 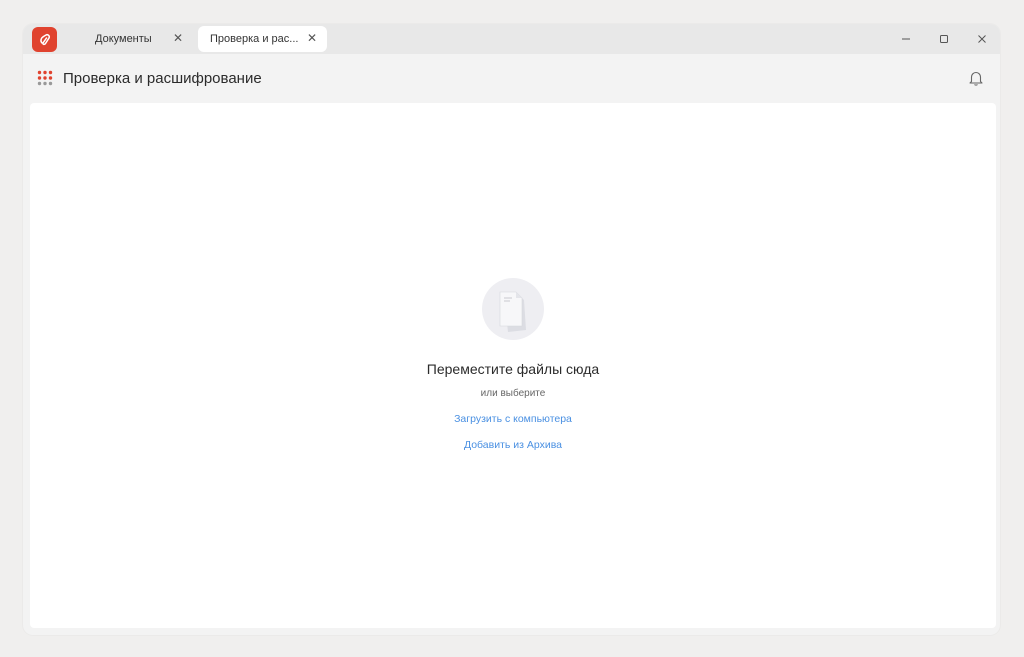 What do you see at coordinates (513, 419) in the screenshot?
I see `upload-from-computer-link: Загрузить с компьютера` at bounding box center [513, 419].